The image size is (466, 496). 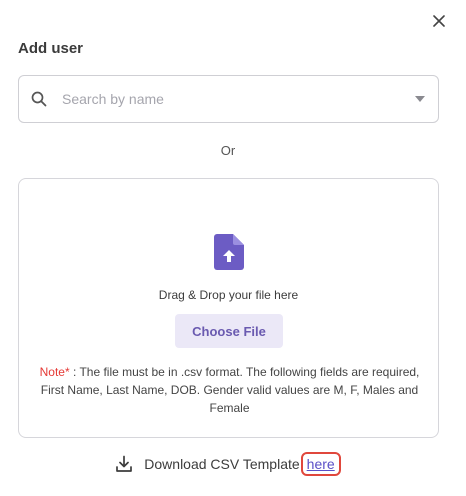 I want to click on close-button, so click(x=439, y=21).